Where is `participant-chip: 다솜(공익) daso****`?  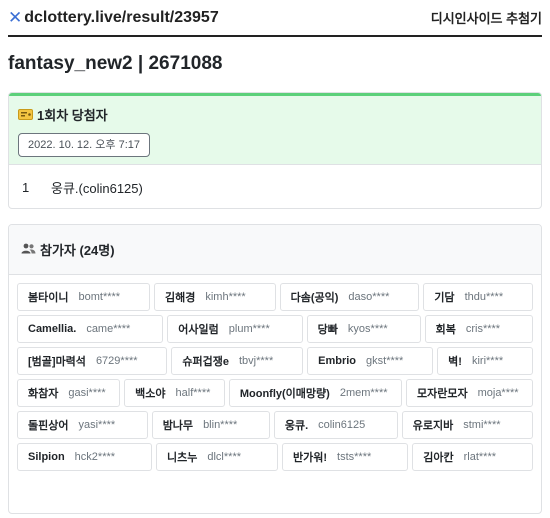
participant-chip: 다솜(공익) daso**** is located at coordinates (349, 297).